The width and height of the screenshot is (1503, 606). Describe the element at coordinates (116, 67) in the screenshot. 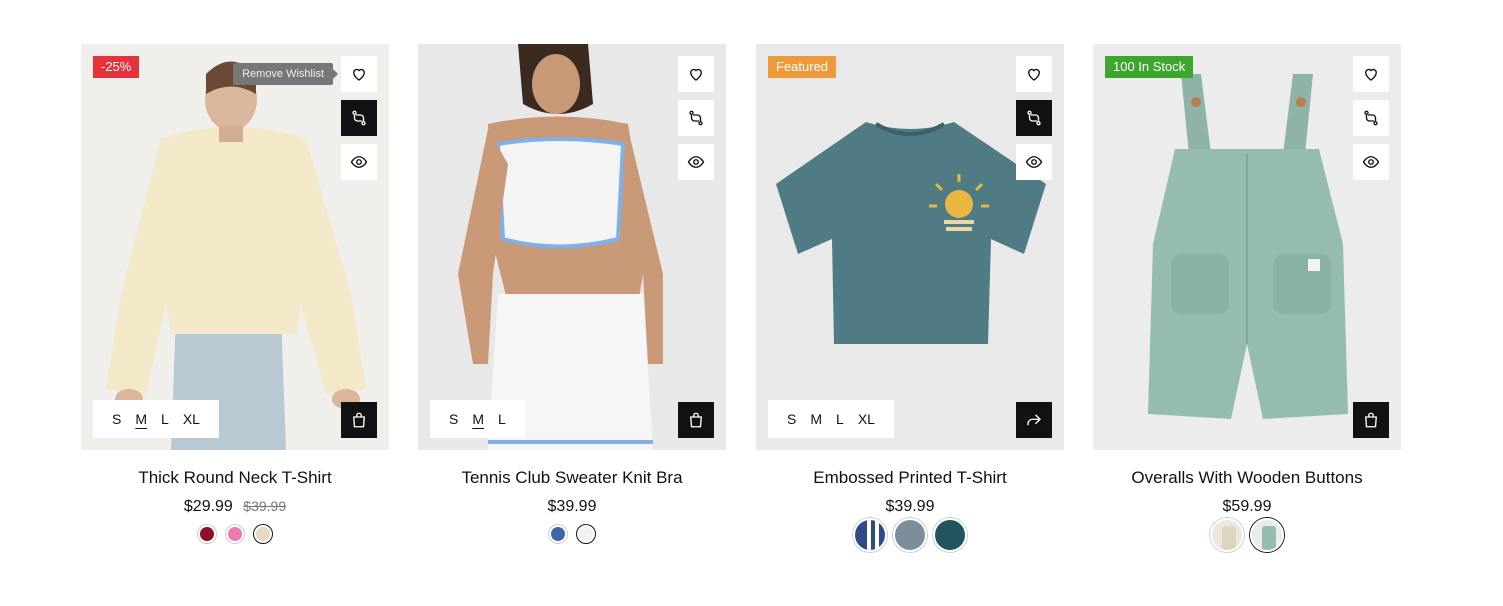

I see `sale-badge: -25%` at that location.